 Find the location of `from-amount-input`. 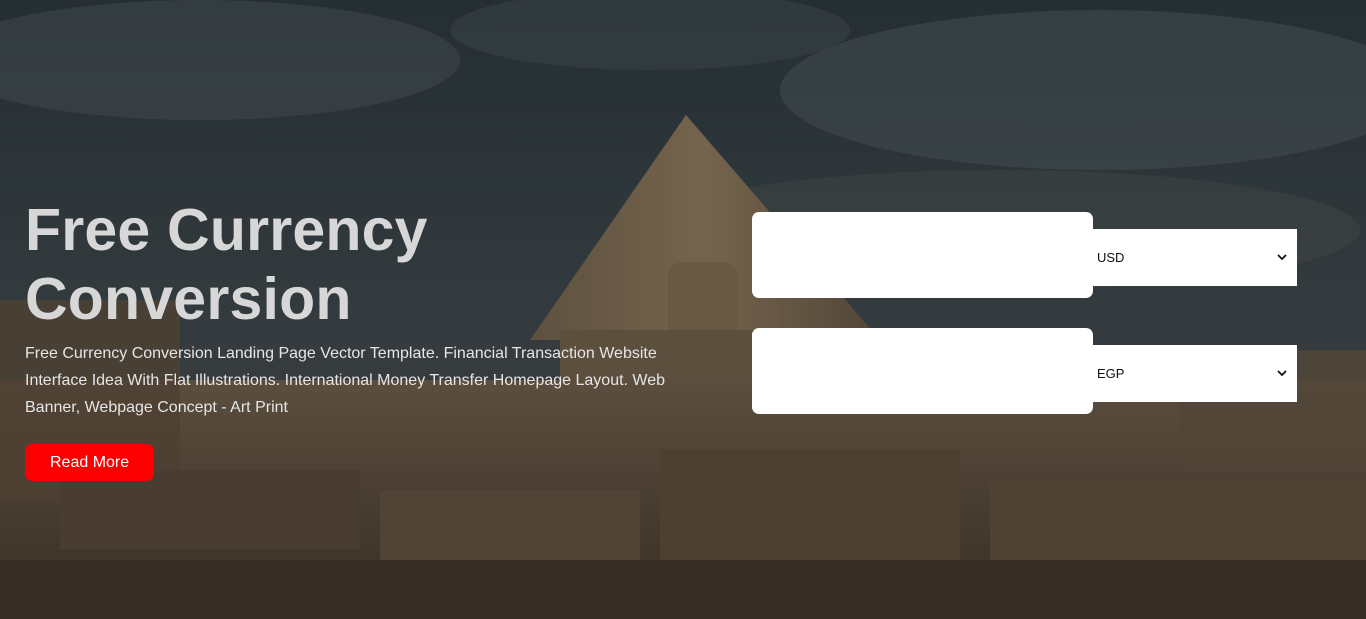

from-amount-input is located at coordinates (922, 255).